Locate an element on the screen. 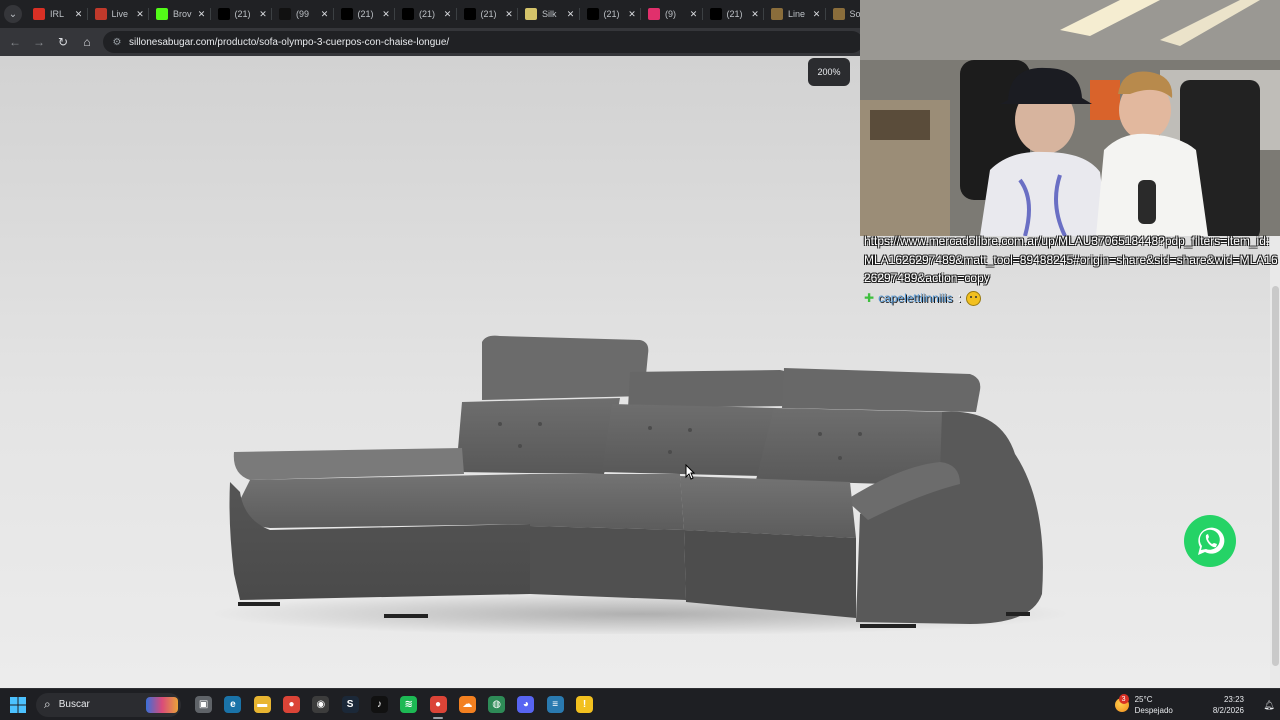  headrest-middle is located at coordinates (709, 389).